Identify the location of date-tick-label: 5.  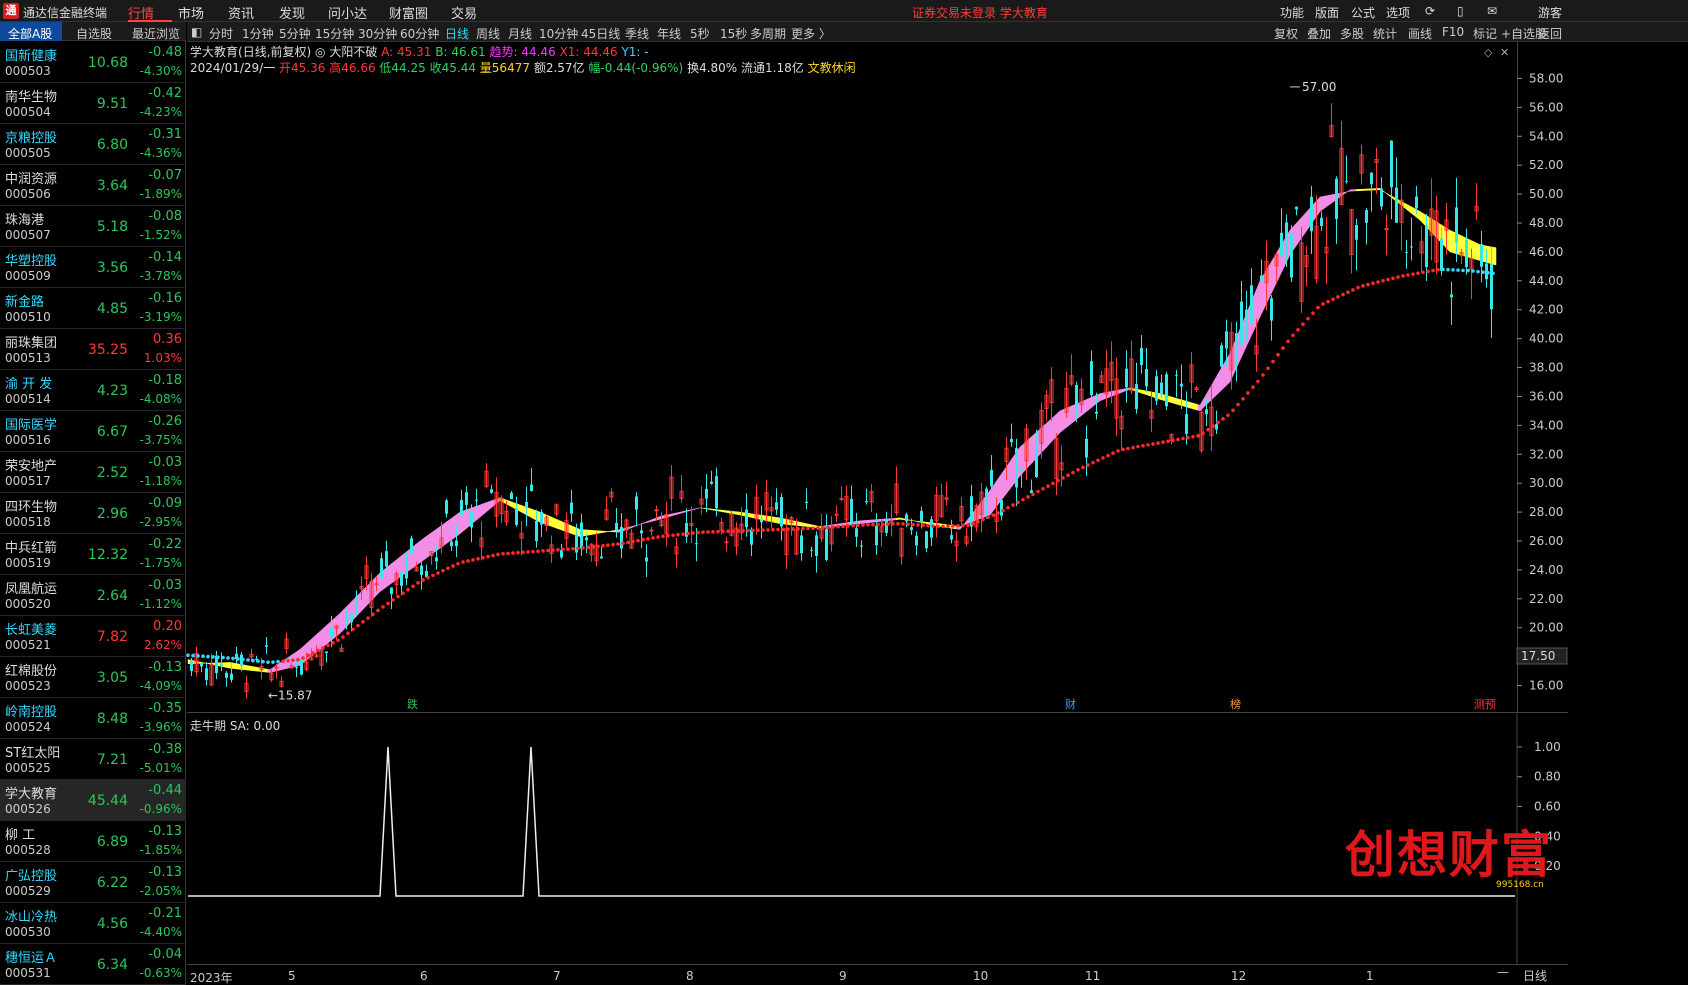
(292, 976).